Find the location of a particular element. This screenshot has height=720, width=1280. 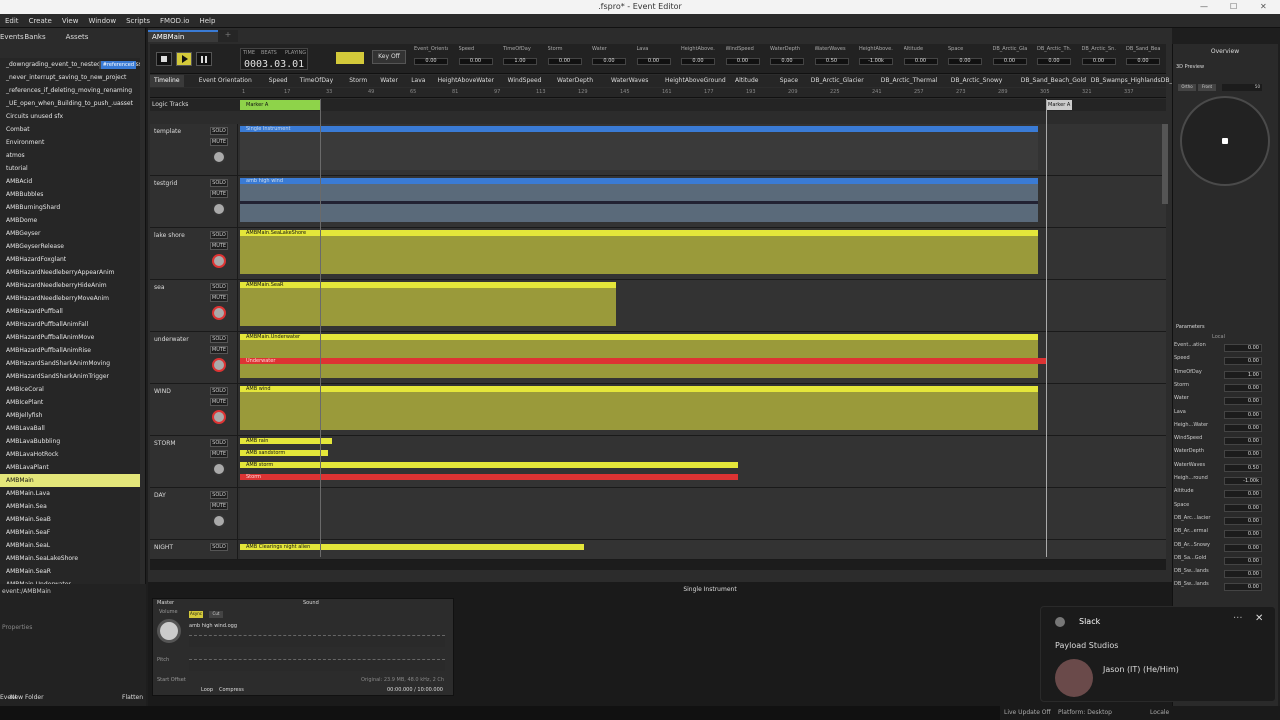

tab-events: Events is located at coordinates (12, 37).